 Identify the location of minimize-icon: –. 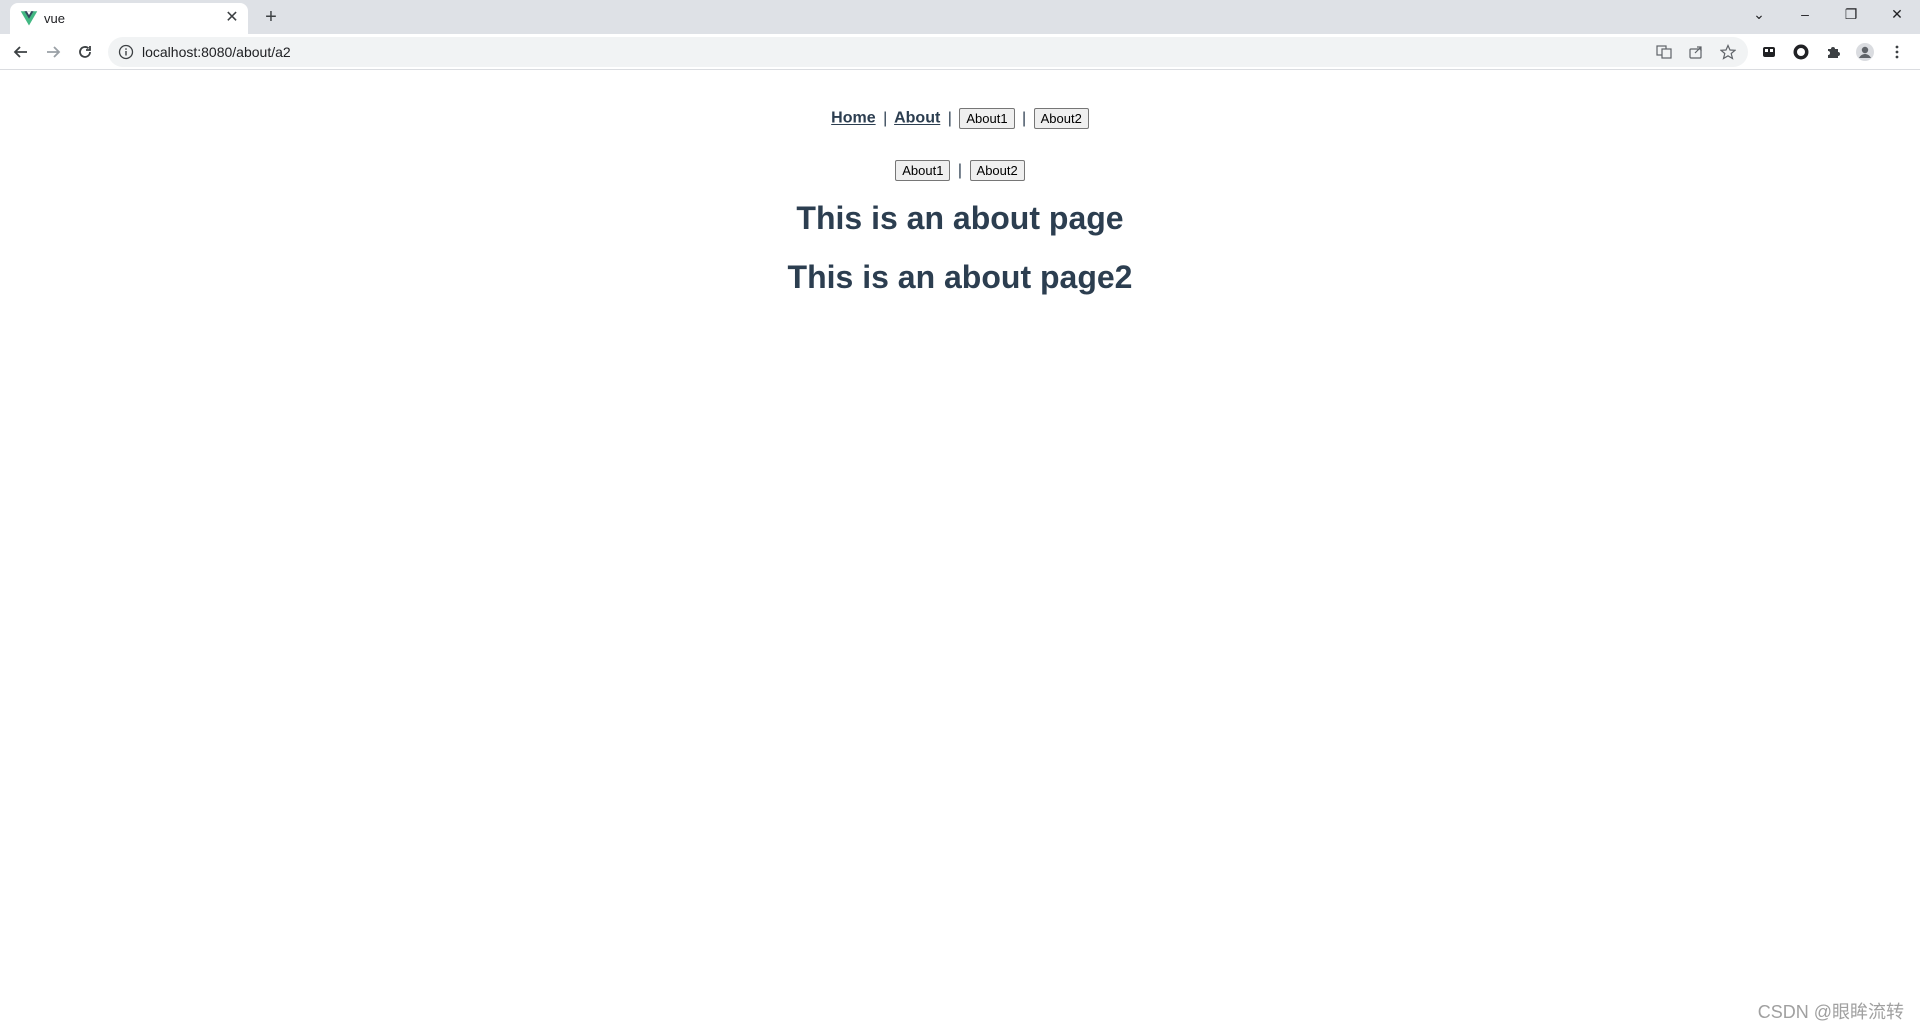
(1805, 15).